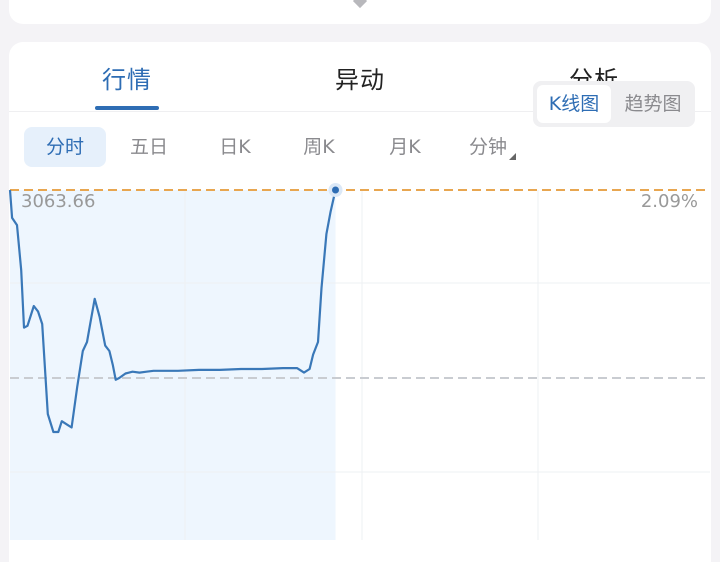 Image resolution: width=720 pixels, height=562 pixels. What do you see at coordinates (574, 104) in the screenshot?
I see `mode-kline-button: K线图` at bounding box center [574, 104].